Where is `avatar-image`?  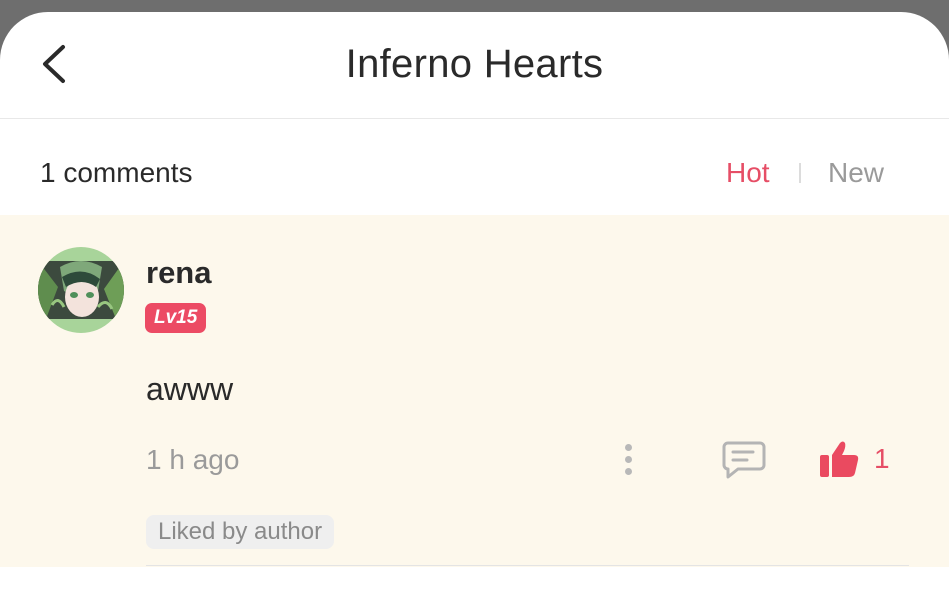 avatar-image is located at coordinates (81, 290).